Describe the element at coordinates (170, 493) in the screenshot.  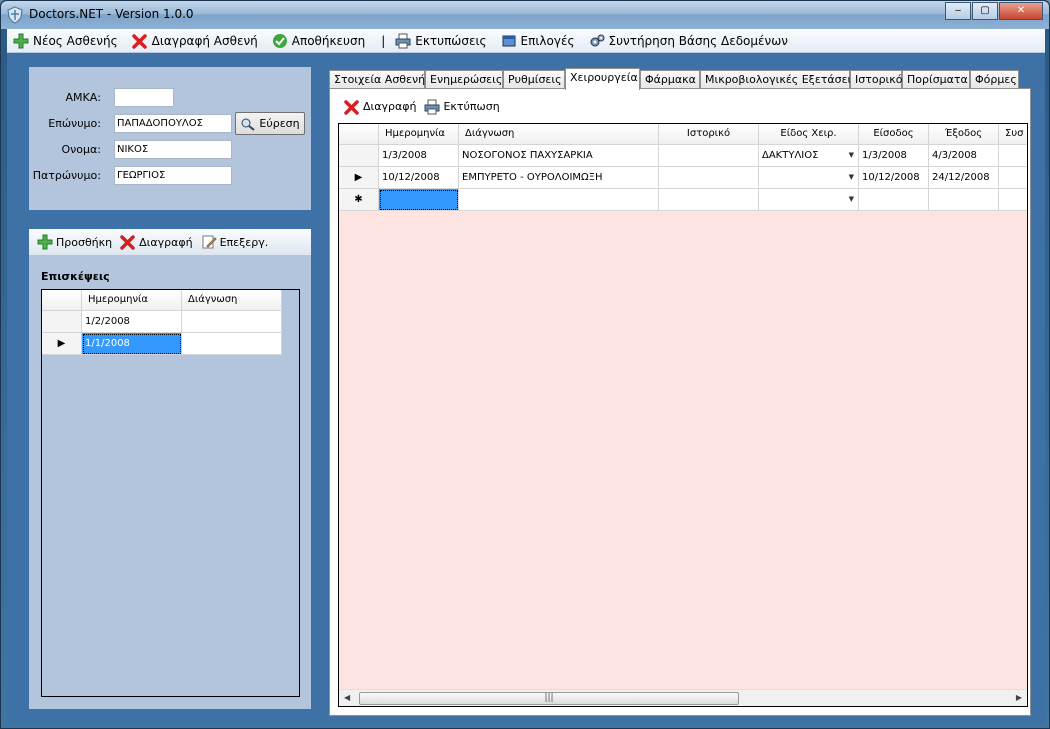
I see `visits-grid: Ημερομηνία Διάγνωση 1/2/2008 ▶ 1/1/2008` at that location.